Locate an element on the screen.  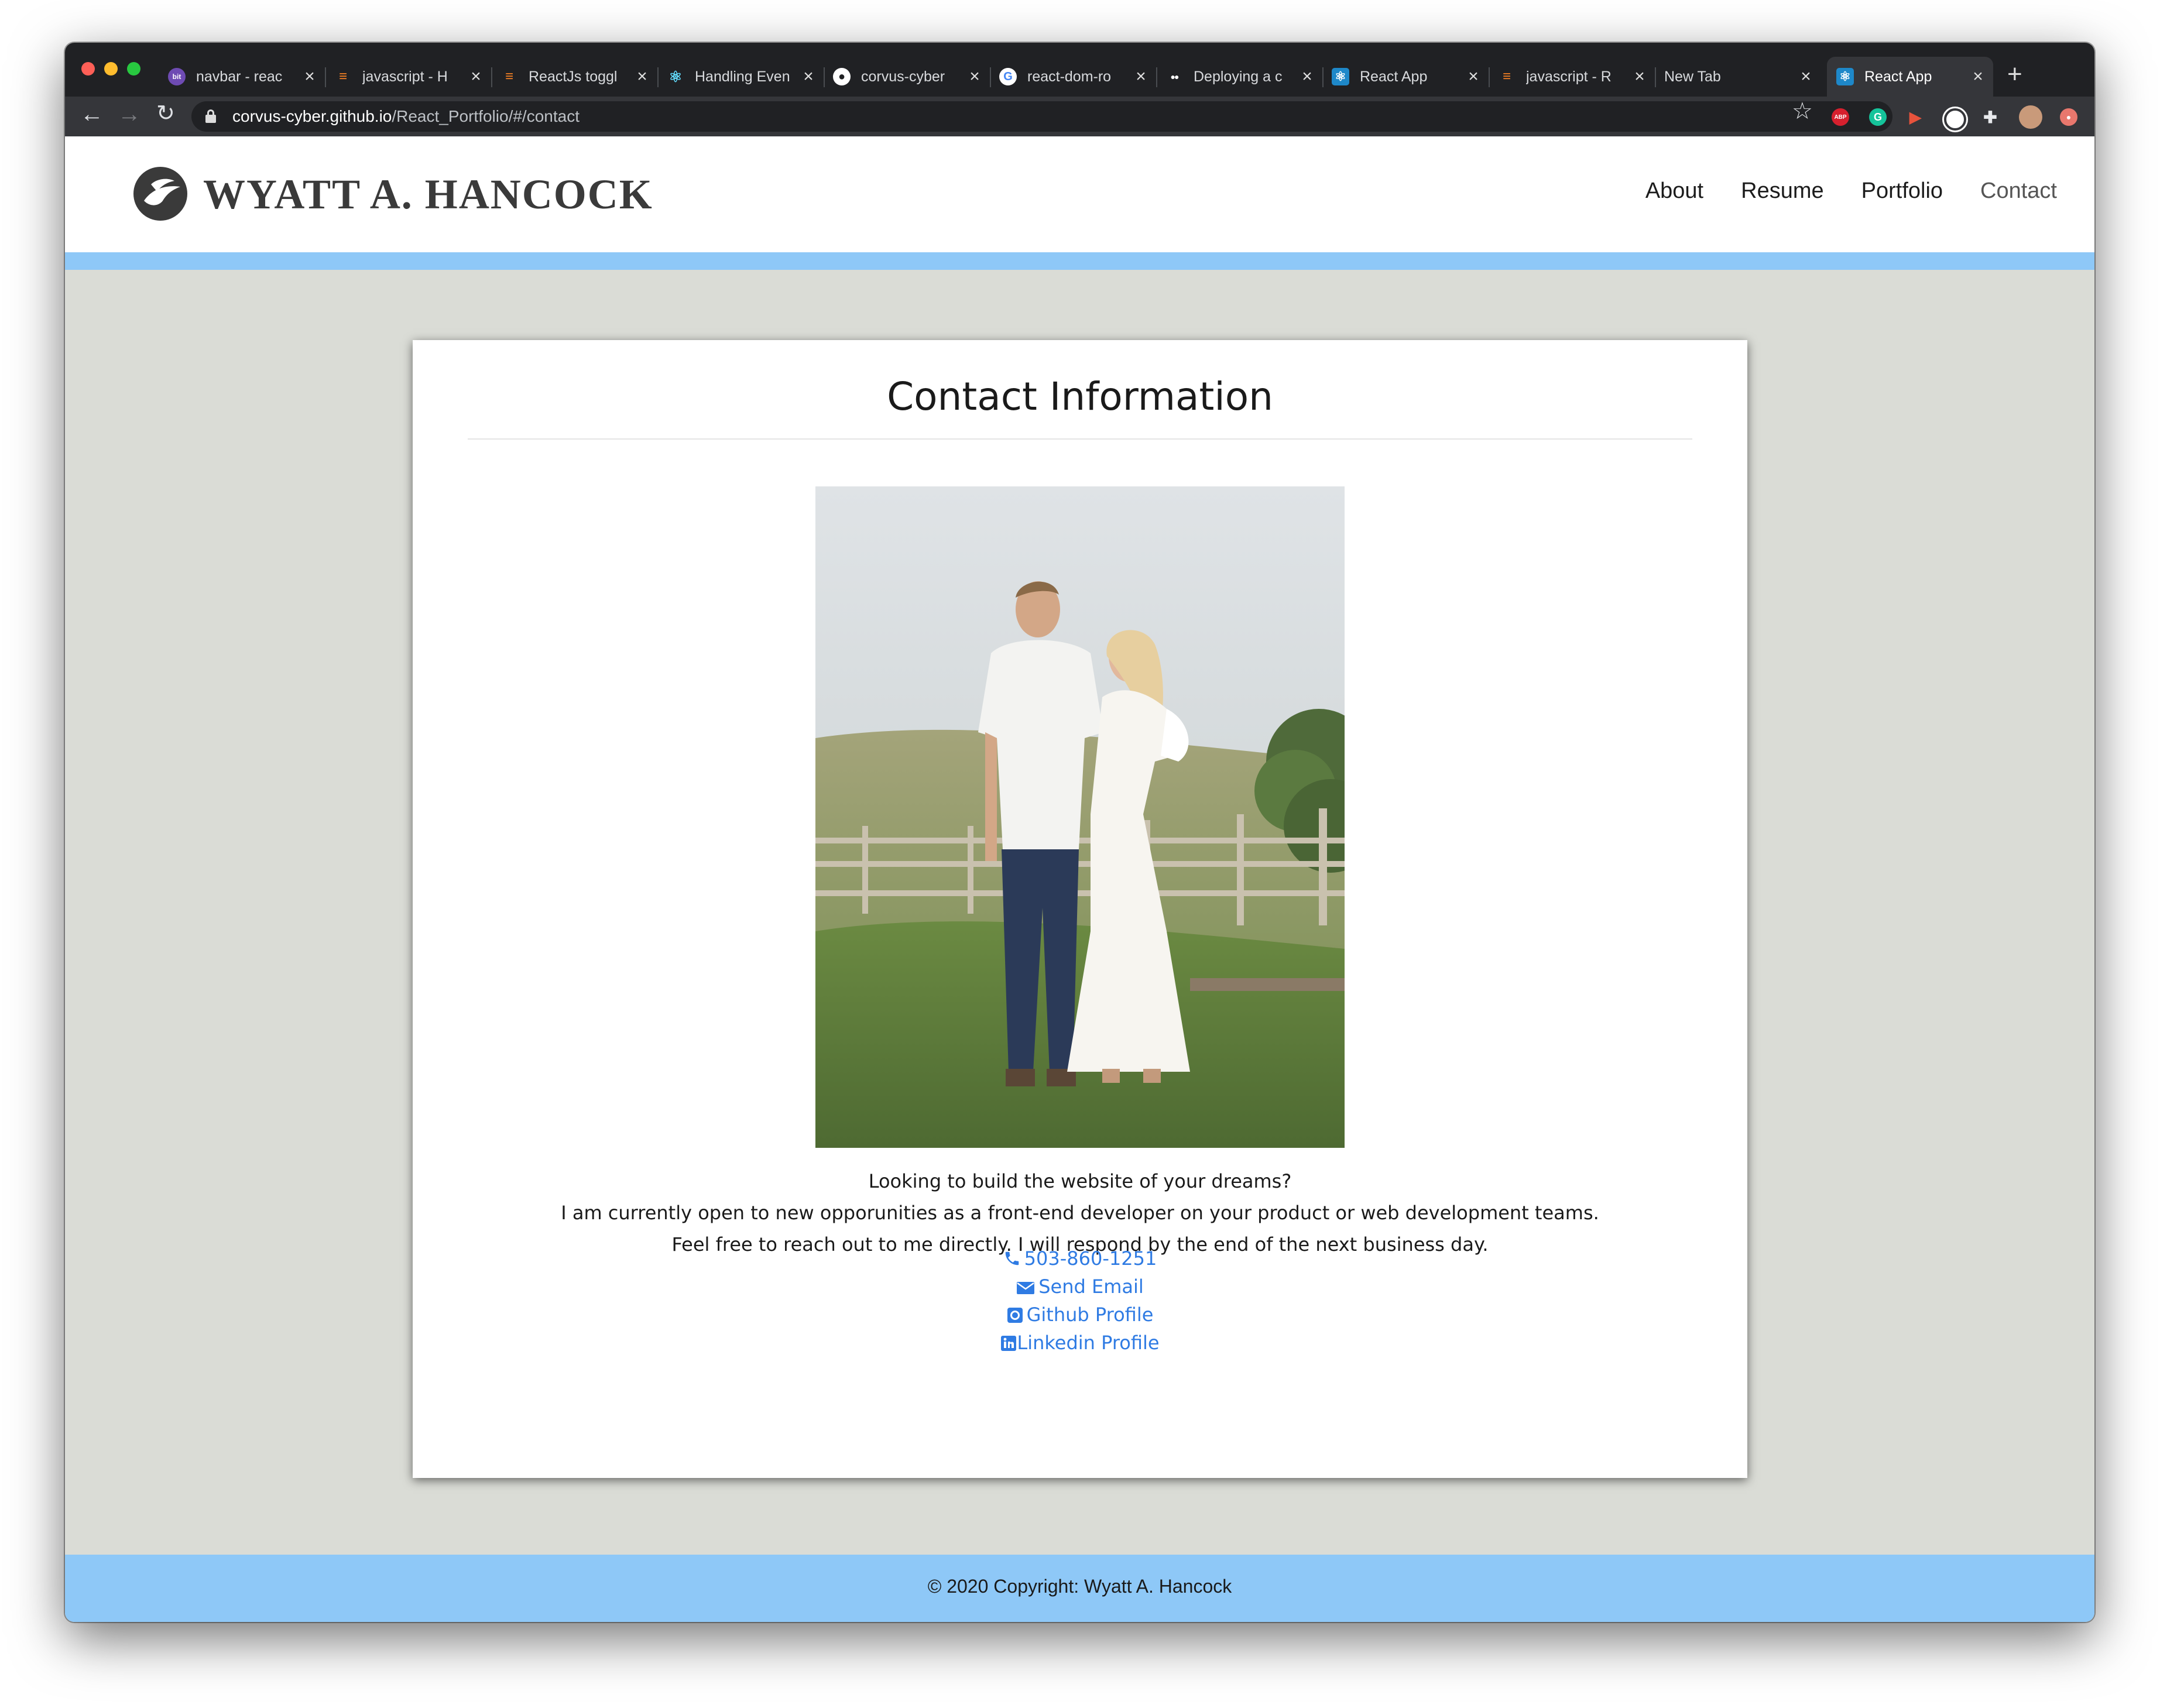
main-nav: About Resume Portfolio Contact is located at coordinates (1851, 191).